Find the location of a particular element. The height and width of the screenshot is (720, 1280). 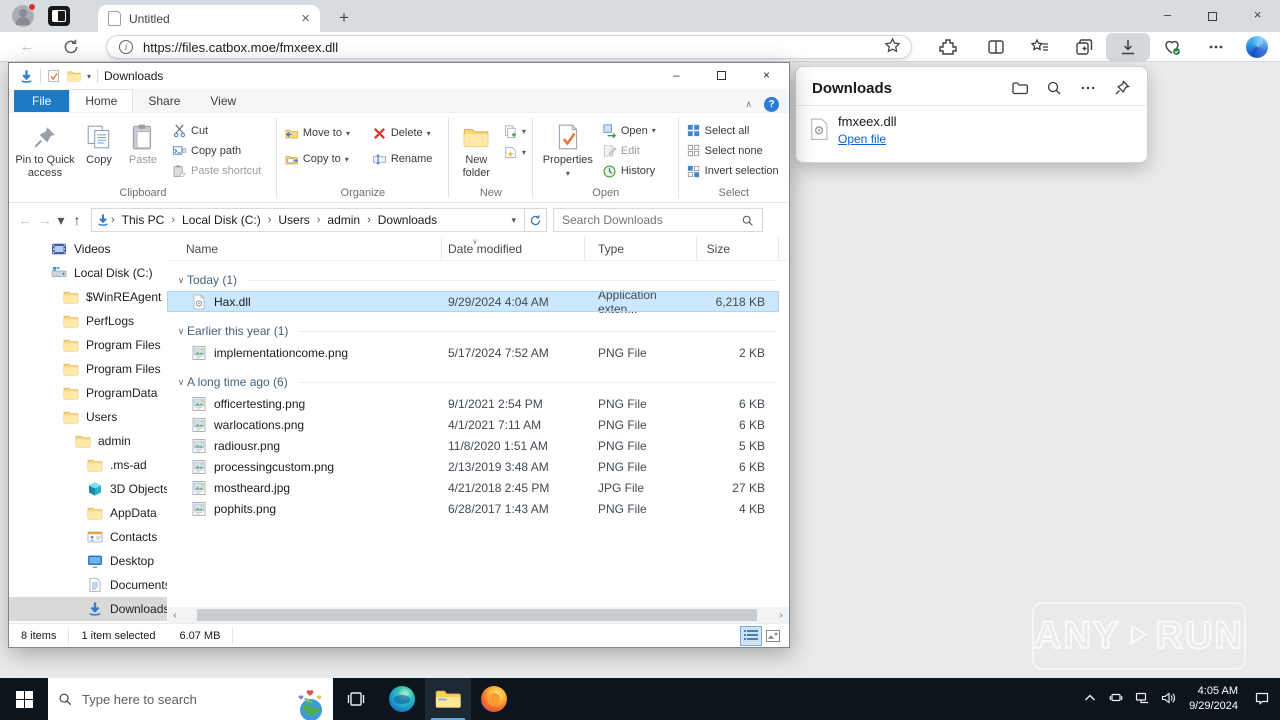

browser-address-bar: i https://files.catbox.moe/fmxeex.dll is located at coordinates (509, 47).